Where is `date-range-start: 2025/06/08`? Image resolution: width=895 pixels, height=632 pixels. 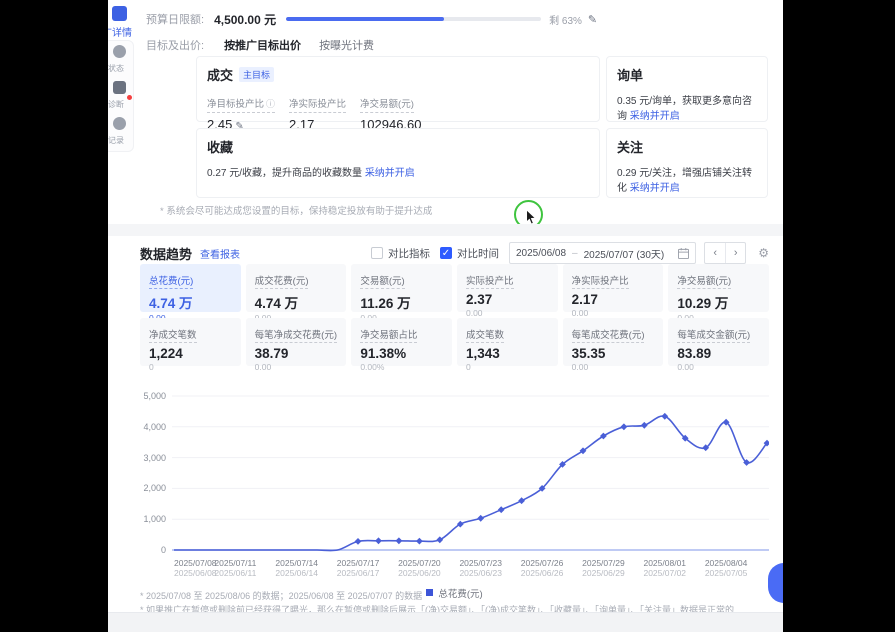
date-range-start: 2025/06/08 is located at coordinates (541, 253).